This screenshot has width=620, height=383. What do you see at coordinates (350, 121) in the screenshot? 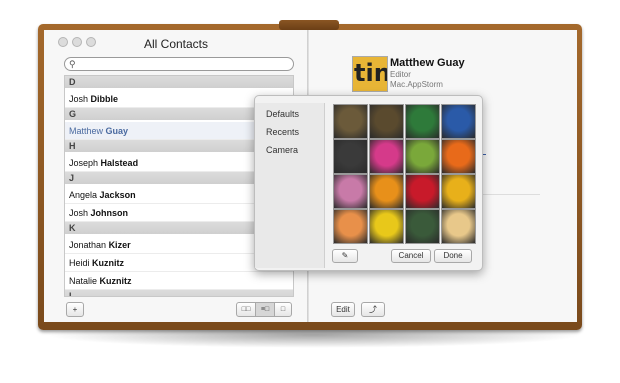
I see `picture-tile-eagle` at bounding box center [350, 121].